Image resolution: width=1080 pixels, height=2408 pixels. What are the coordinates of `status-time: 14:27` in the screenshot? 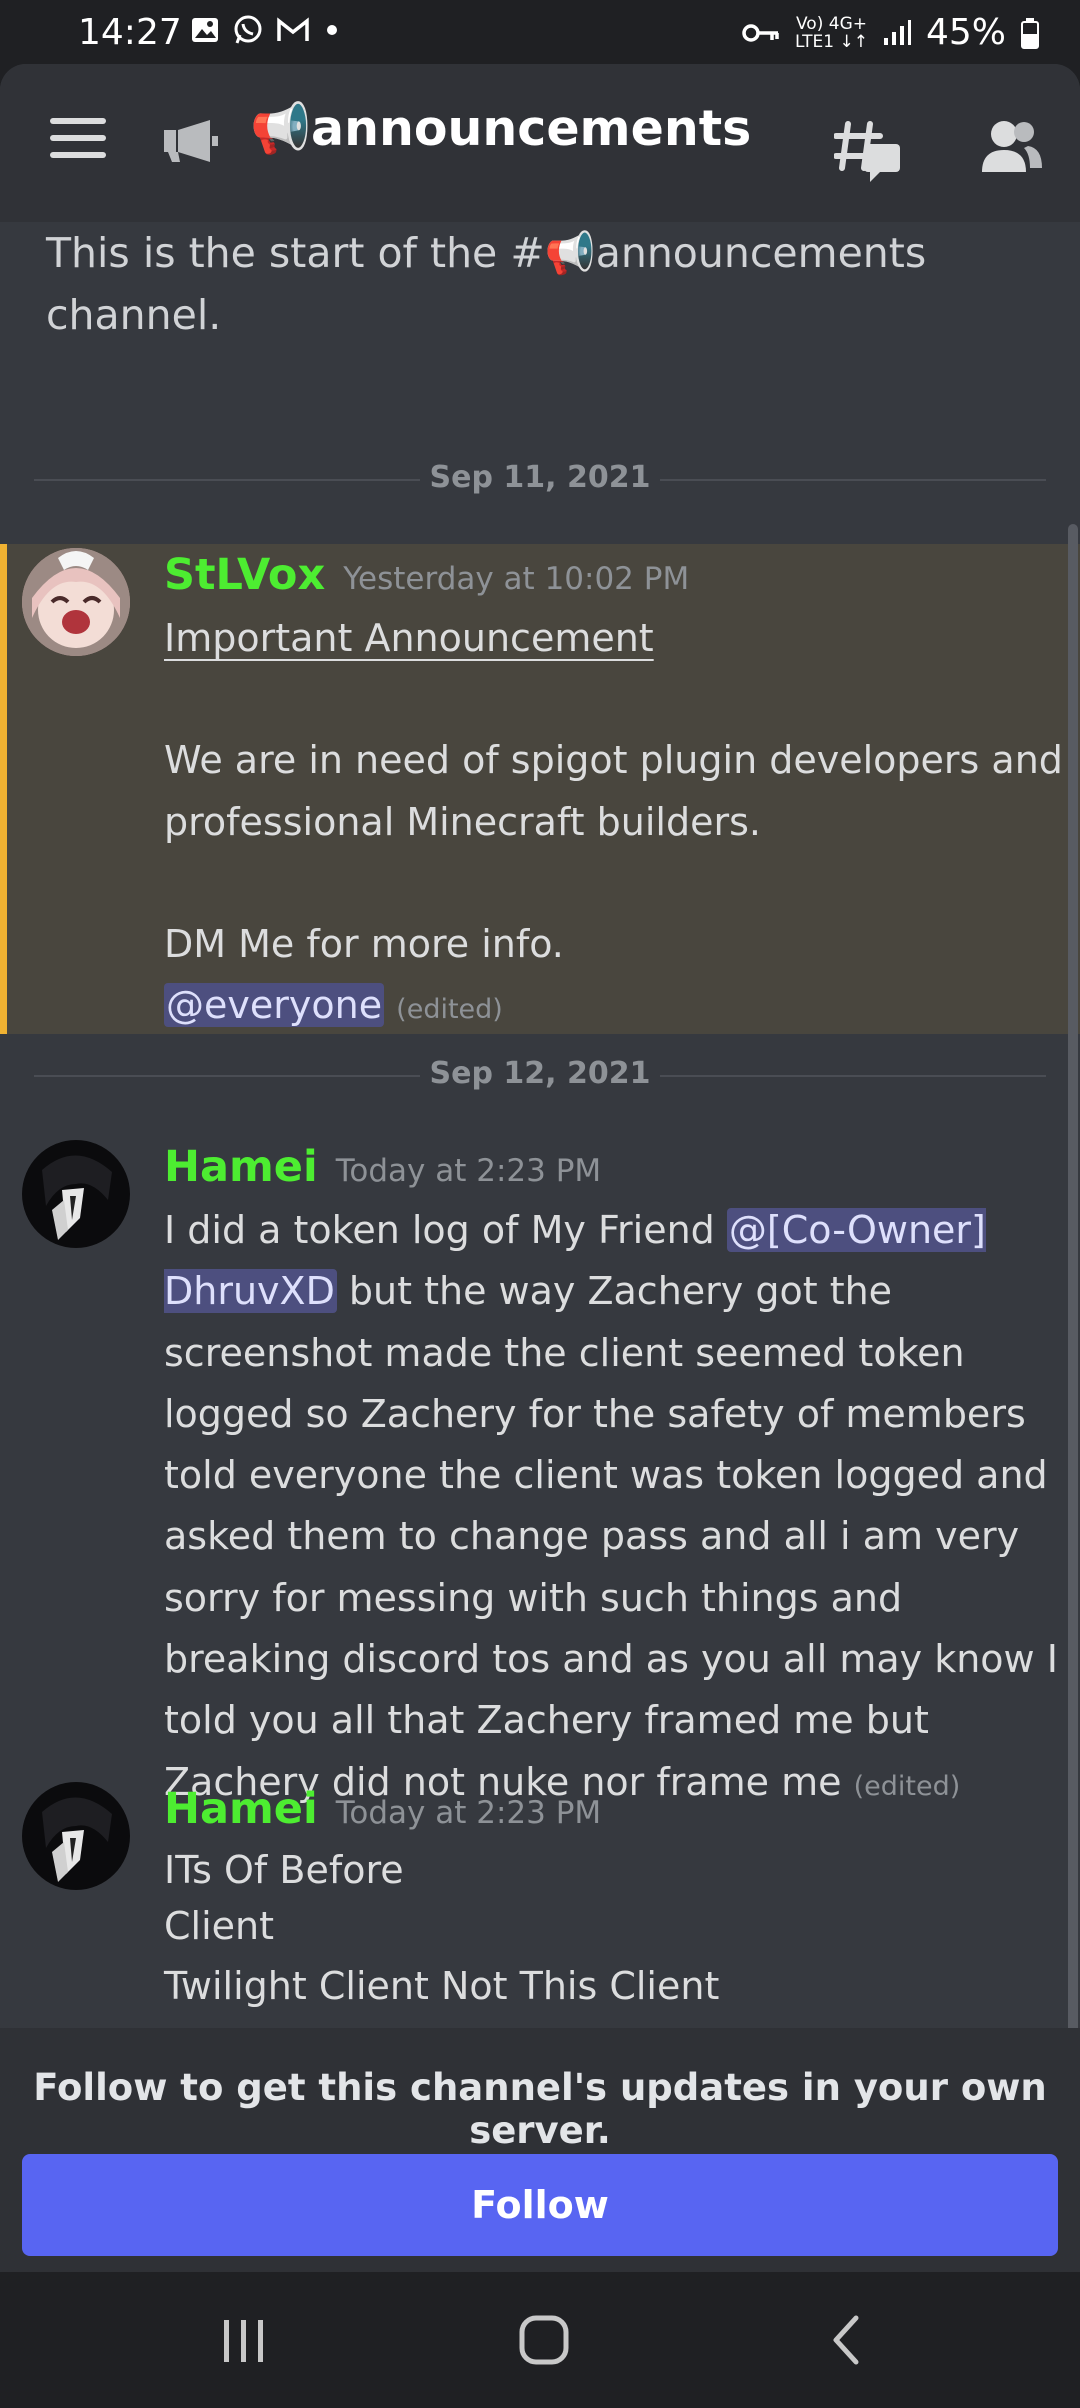 It's located at (130, 32).